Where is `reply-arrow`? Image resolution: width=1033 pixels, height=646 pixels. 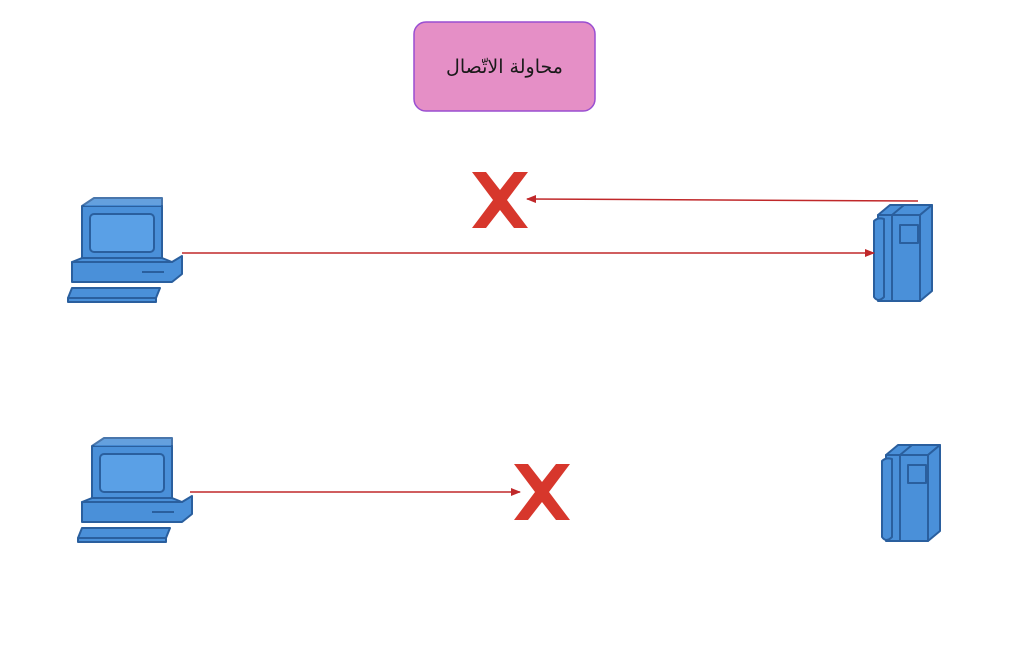
reply-arrow is located at coordinates (722, 199).